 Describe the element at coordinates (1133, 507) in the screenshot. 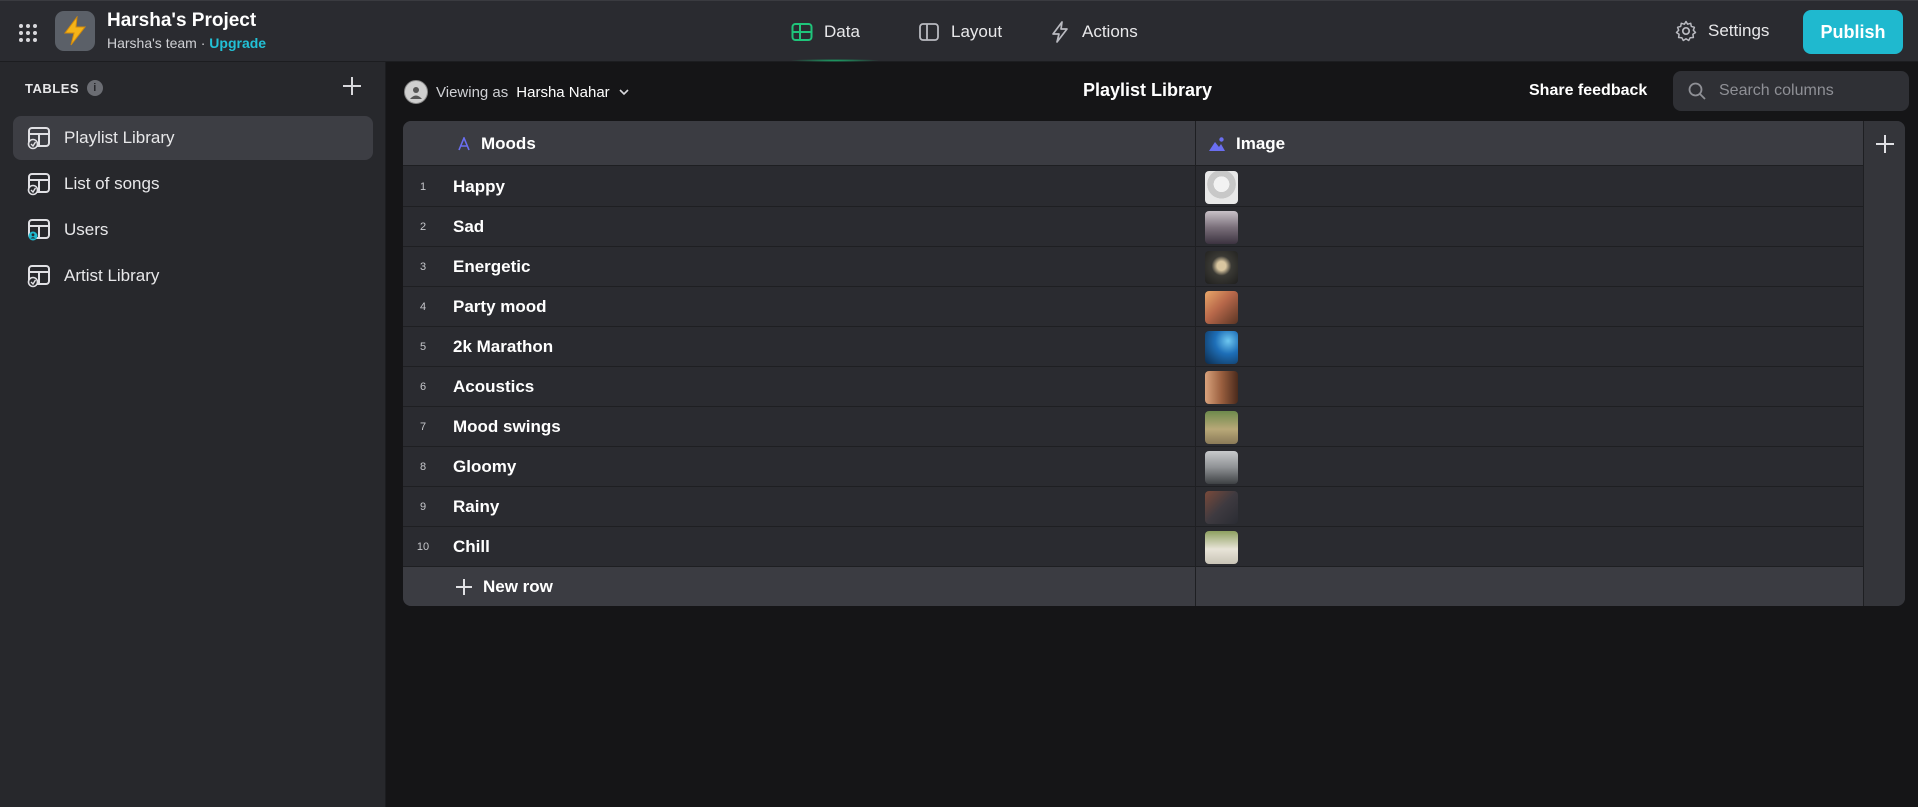

I see `table-row: 9 Rainy` at that location.